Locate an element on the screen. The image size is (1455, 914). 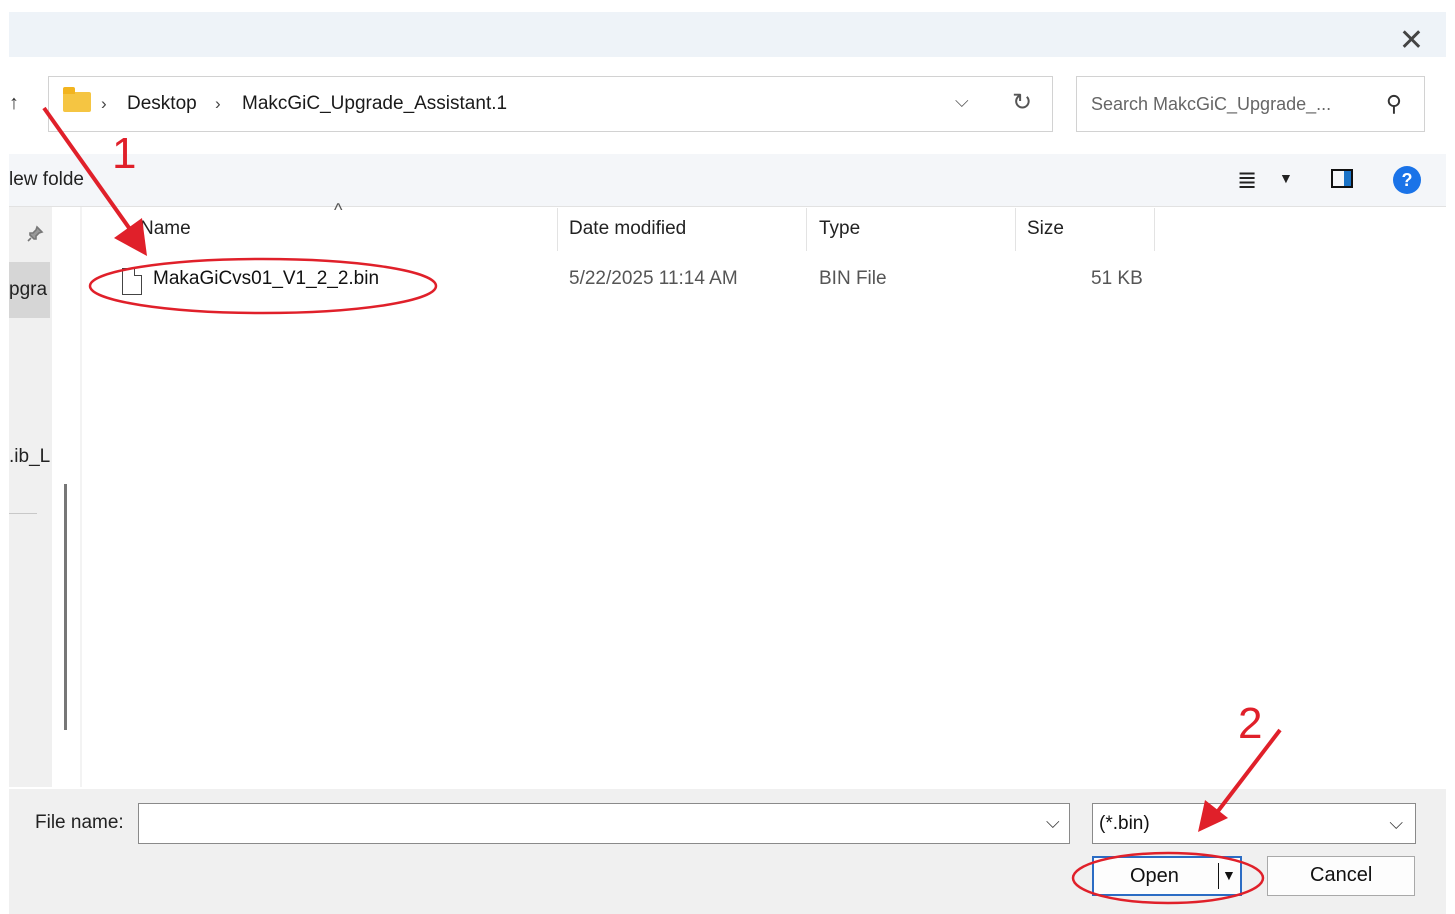
title-bar: ✕ is located at coordinates (727, 34).